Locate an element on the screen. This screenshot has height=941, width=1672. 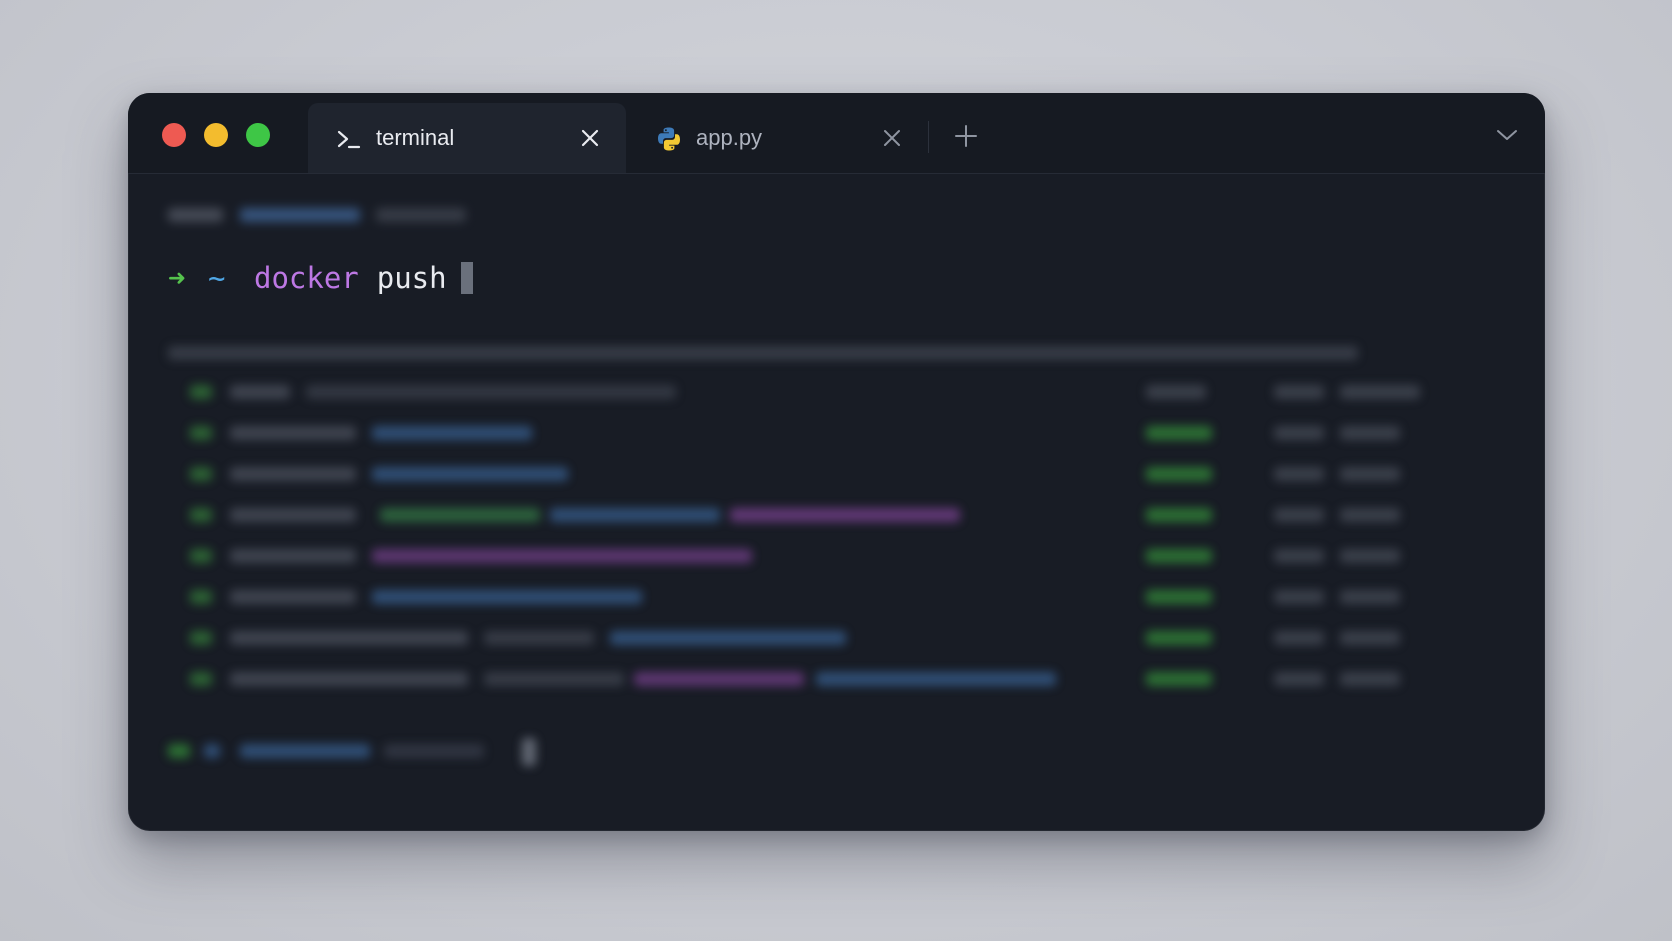
terminal-prompt-icon is located at coordinates (349, 139).